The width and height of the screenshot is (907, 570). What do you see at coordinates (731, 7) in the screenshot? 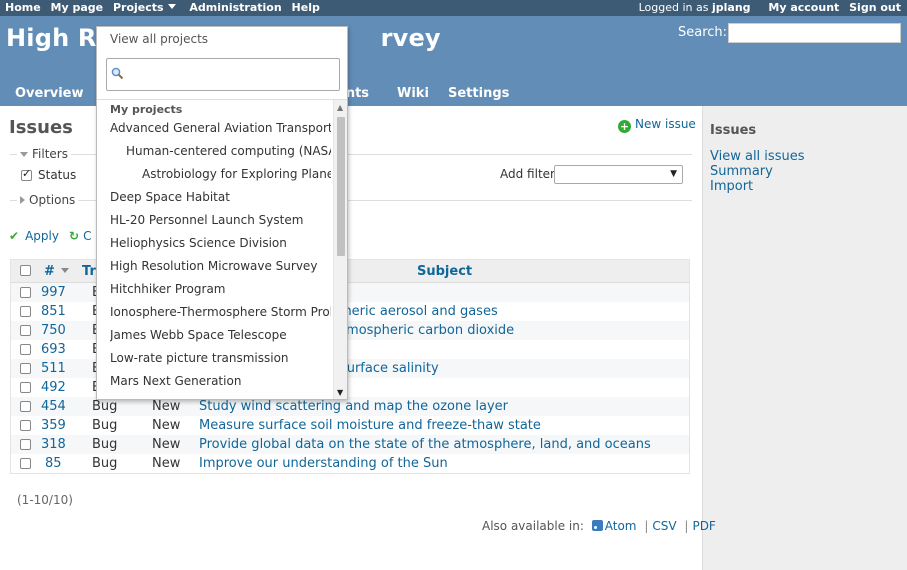
I see `user-link: jplang` at bounding box center [731, 7].